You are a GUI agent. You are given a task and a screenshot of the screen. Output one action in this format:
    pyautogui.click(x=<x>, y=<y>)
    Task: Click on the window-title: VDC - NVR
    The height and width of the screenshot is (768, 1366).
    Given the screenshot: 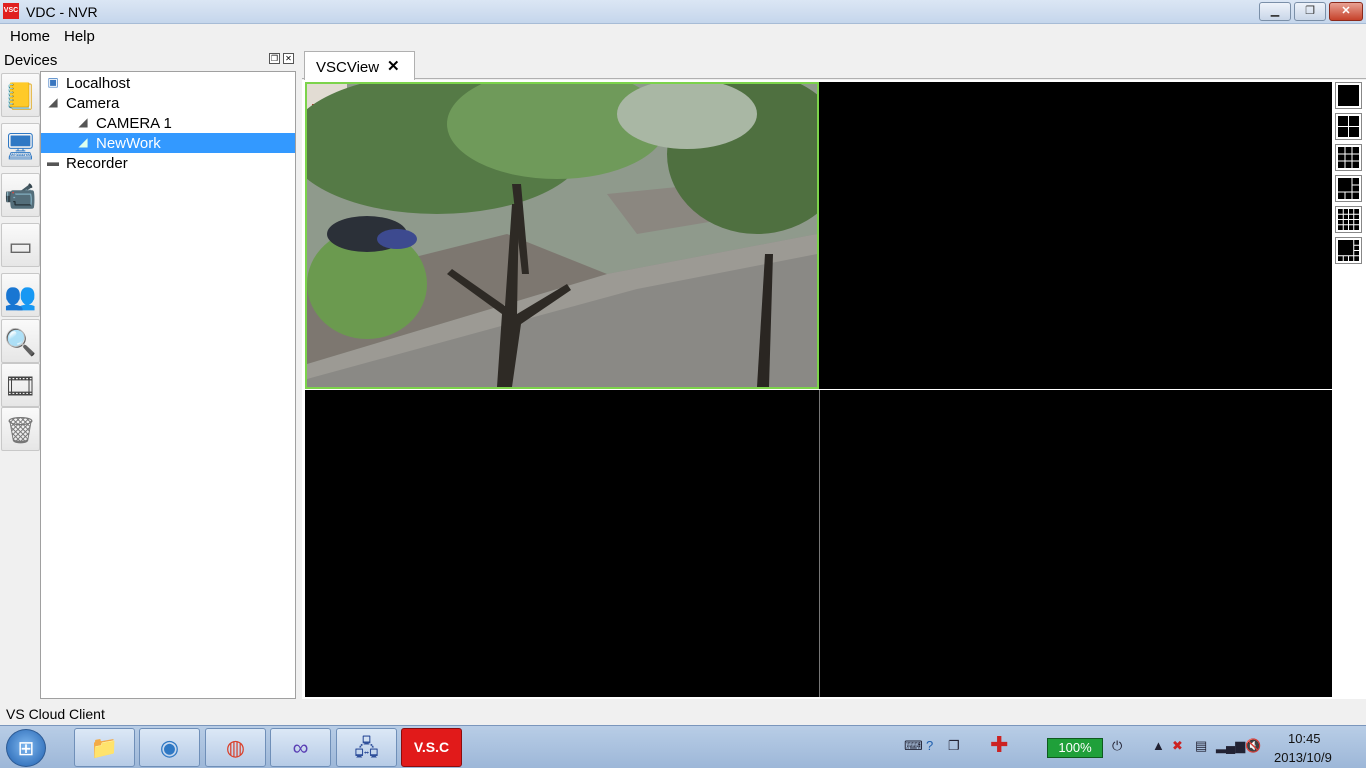 What is the action you would take?
    pyautogui.click(x=62, y=12)
    